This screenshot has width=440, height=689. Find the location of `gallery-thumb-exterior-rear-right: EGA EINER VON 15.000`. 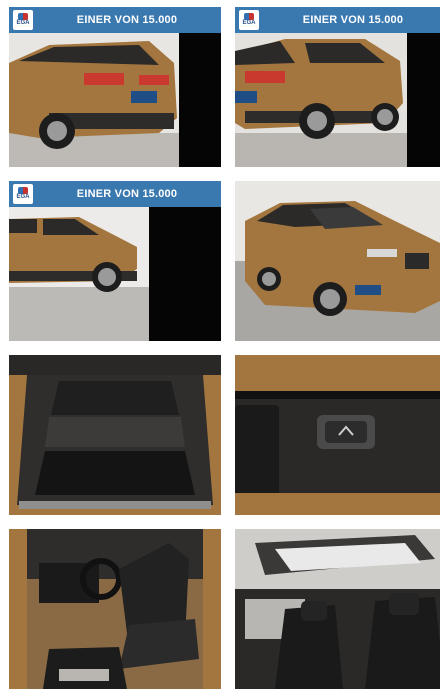

gallery-thumb-exterior-rear-right: EGA EINER VON 15.000 is located at coordinates (337, 87).